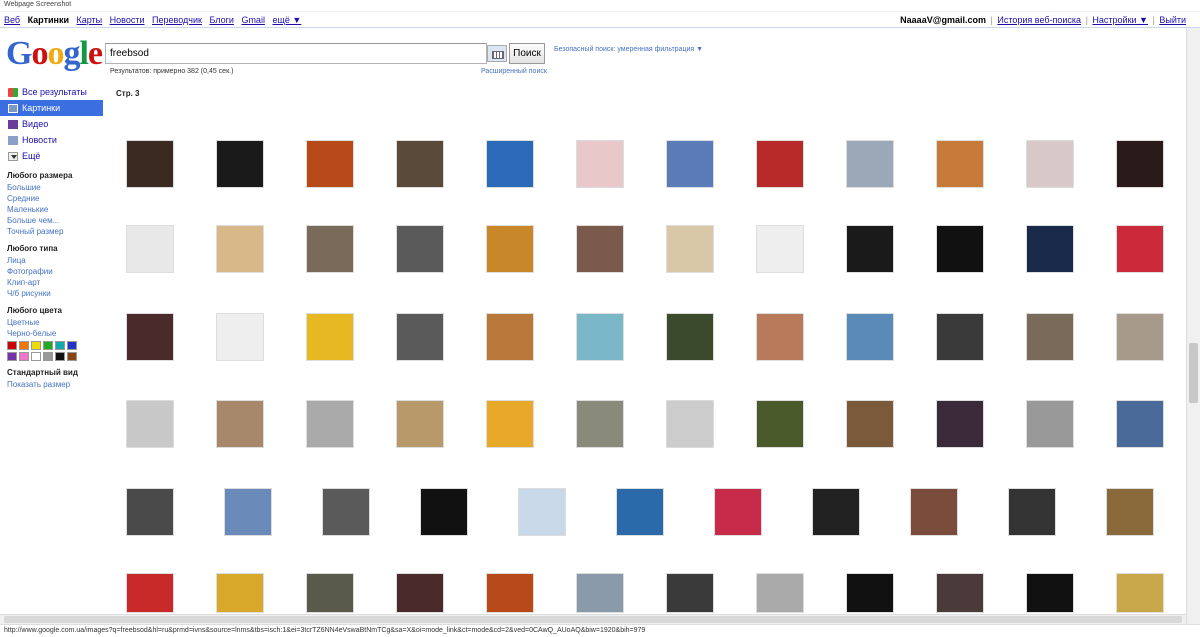  What do you see at coordinates (55, 187) in the screenshot?
I see `size-large: Большие` at bounding box center [55, 187].